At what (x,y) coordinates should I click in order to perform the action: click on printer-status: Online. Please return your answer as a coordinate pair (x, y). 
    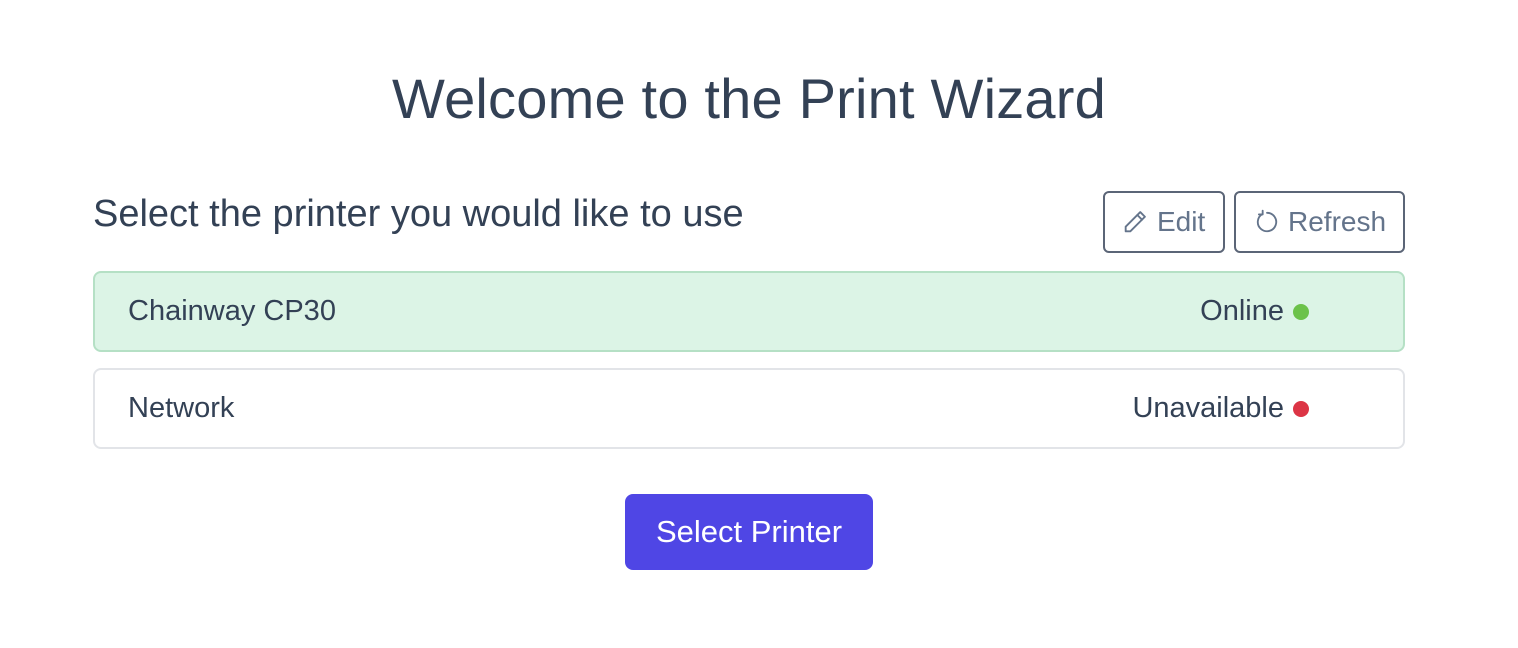
    Looking at the image, I should click on (1254, 311).